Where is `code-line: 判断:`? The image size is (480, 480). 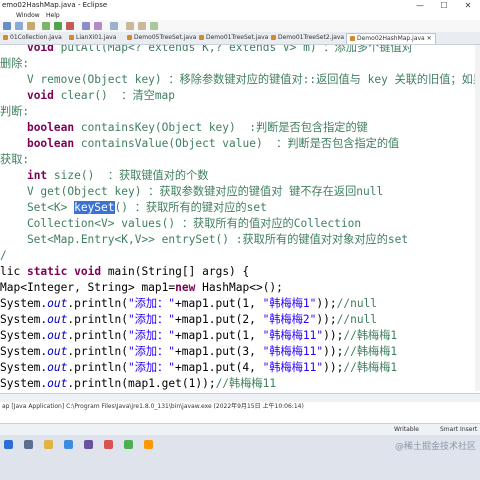 code-line: 判断: is located at coordinates (14, 112).